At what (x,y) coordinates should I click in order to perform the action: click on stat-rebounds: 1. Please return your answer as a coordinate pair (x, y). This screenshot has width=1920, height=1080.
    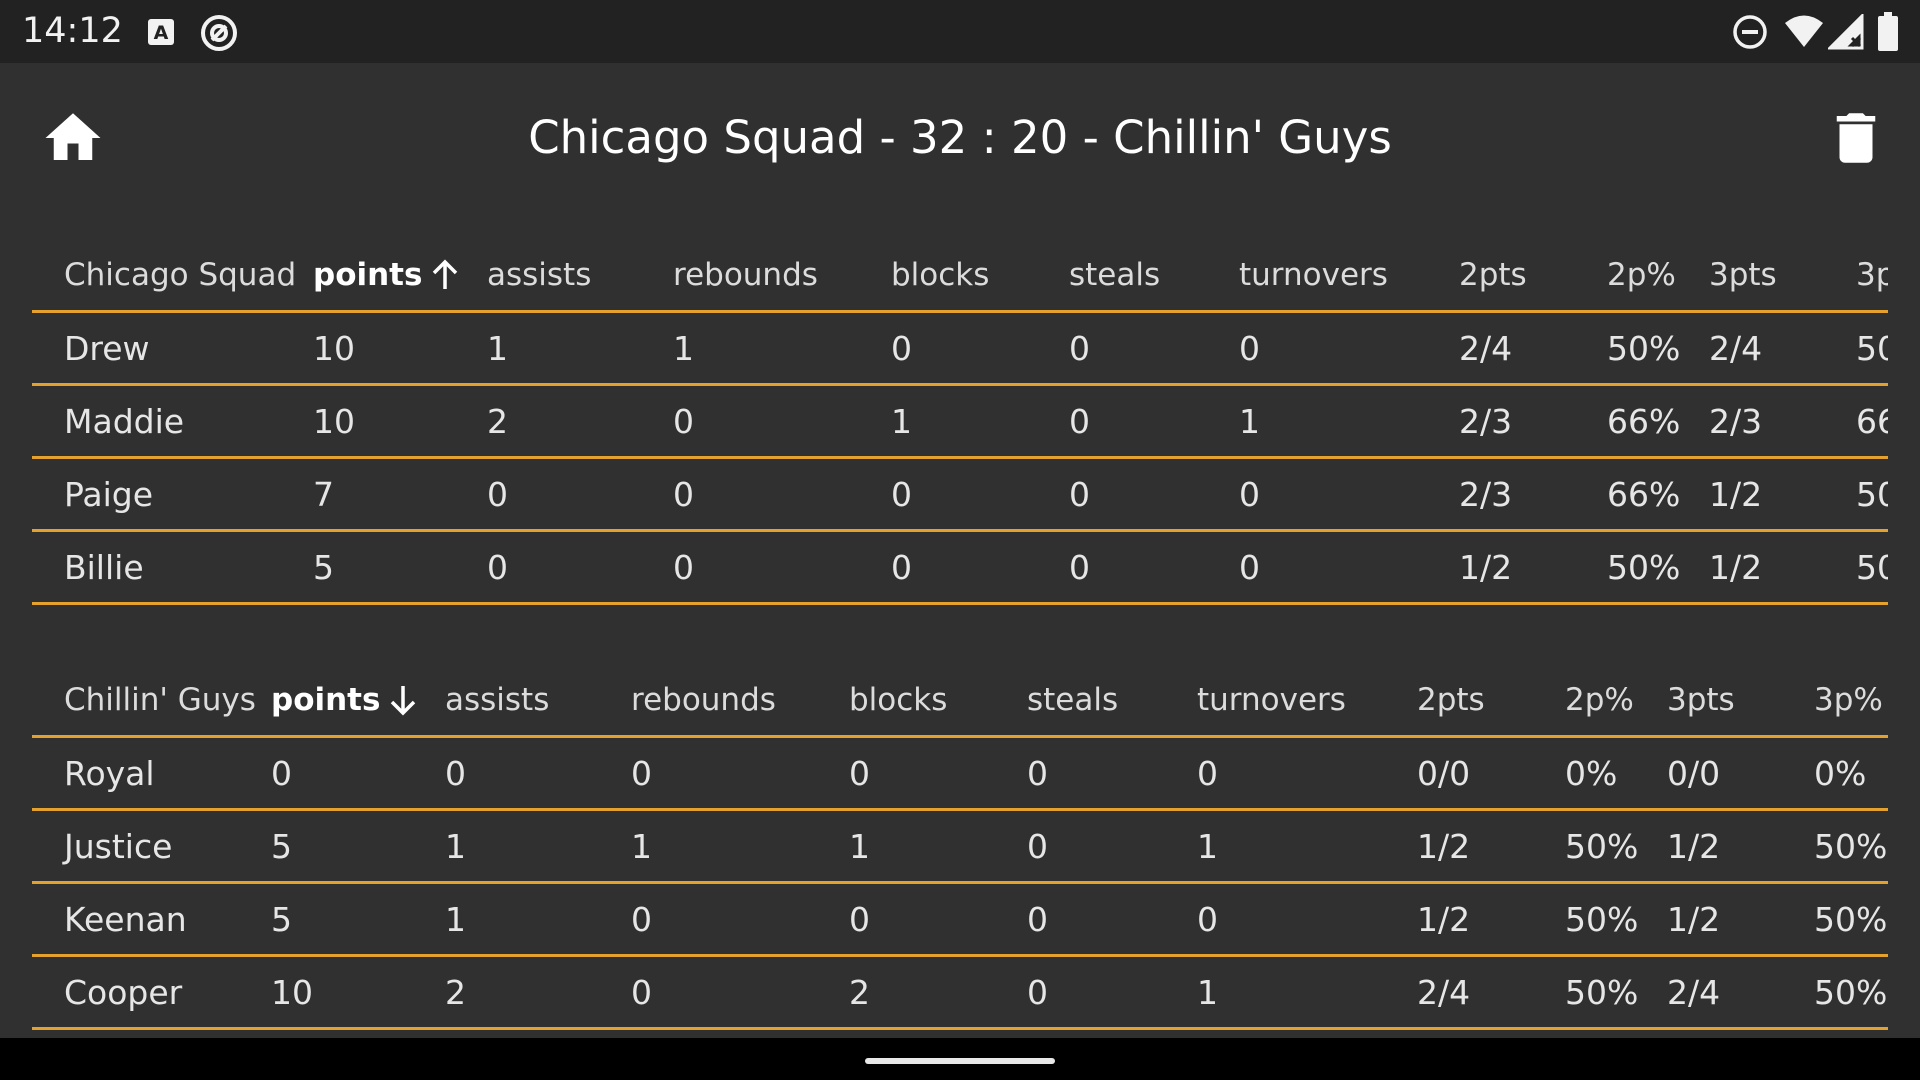
    Looking at the image, I should click on (641, 846).